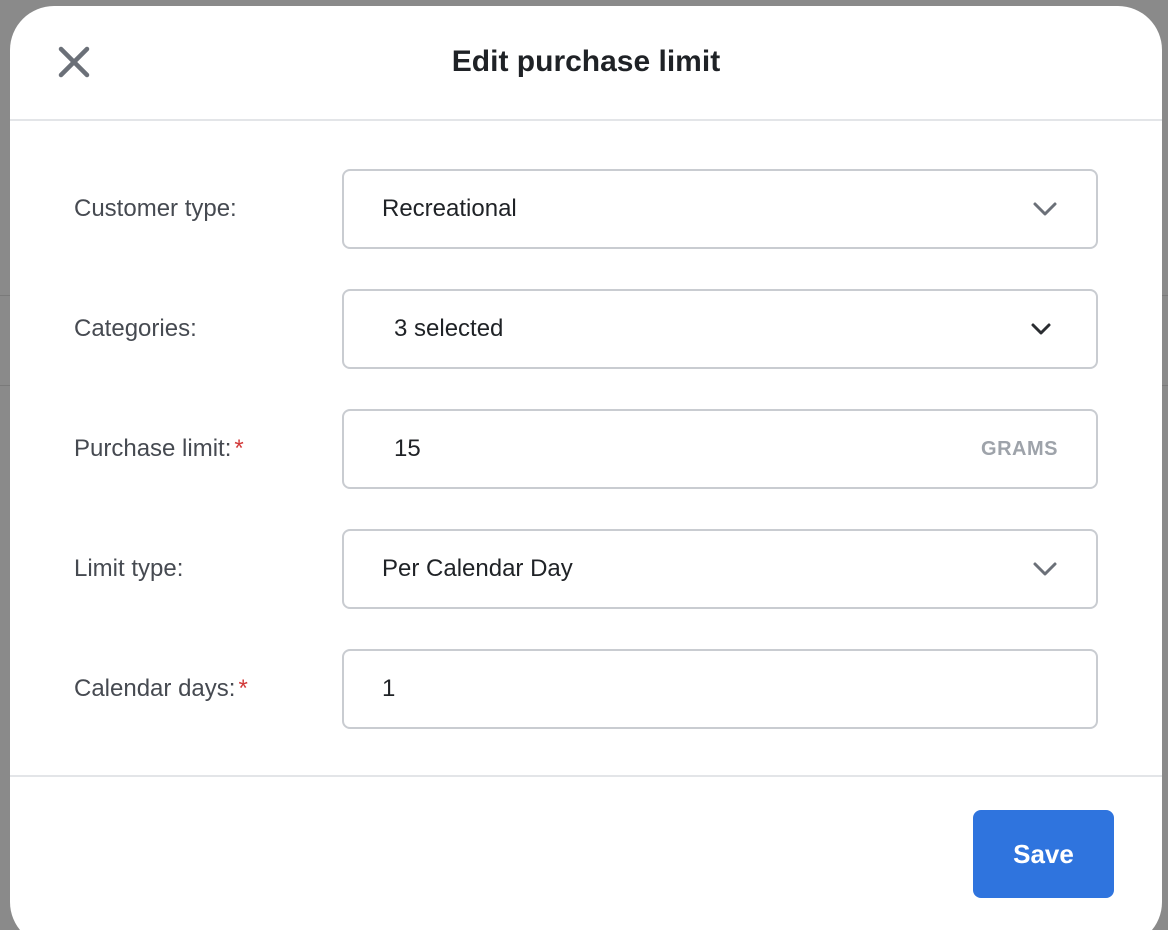  I want to click on footer-divider, so click(586, 776).